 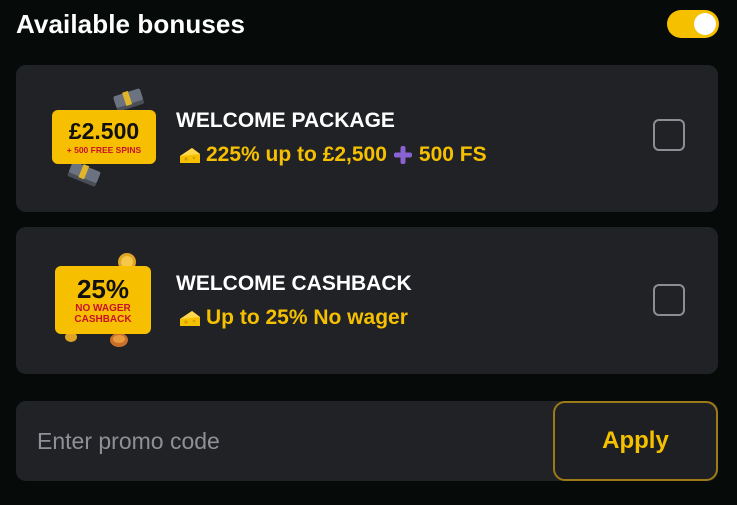 I want to click on page-title: Available bonuses, so click(x=131, y=23).